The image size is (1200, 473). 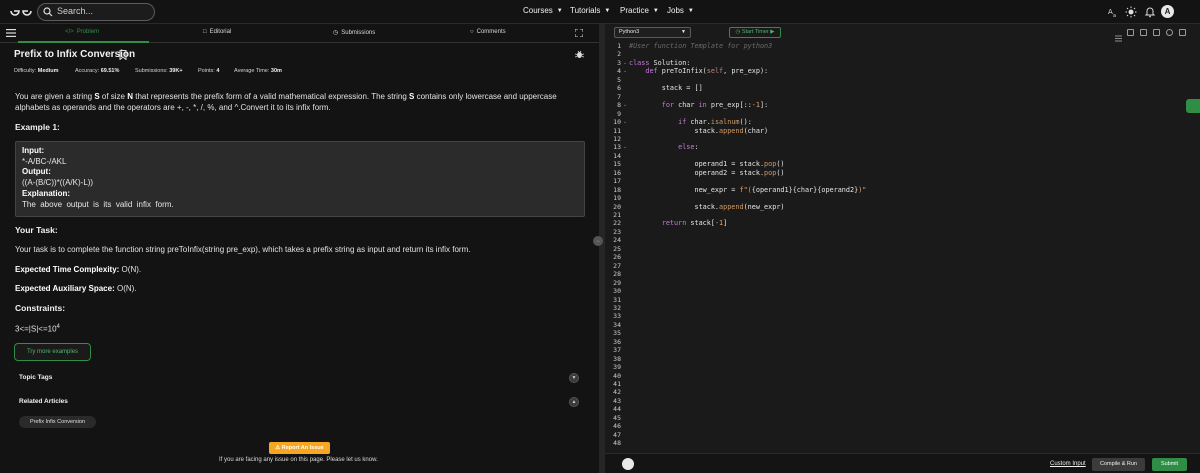 I want to click on line-number: 34, so click(x=617, y=324).